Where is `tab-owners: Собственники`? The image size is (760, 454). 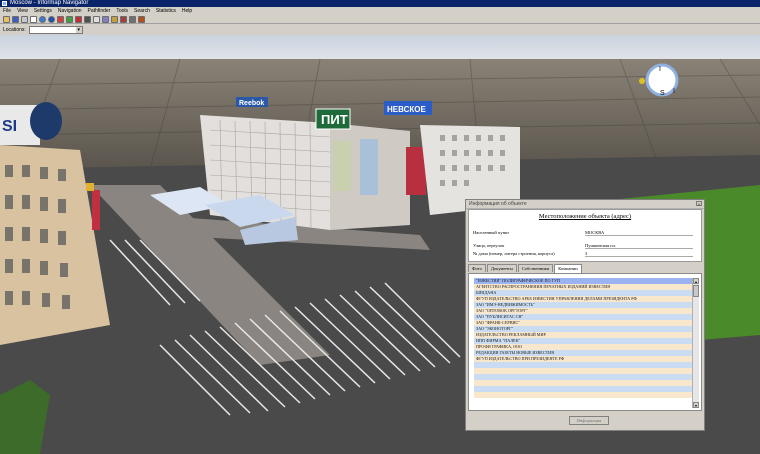
tab-owners: Собственники is located at coordinates (535, 268).